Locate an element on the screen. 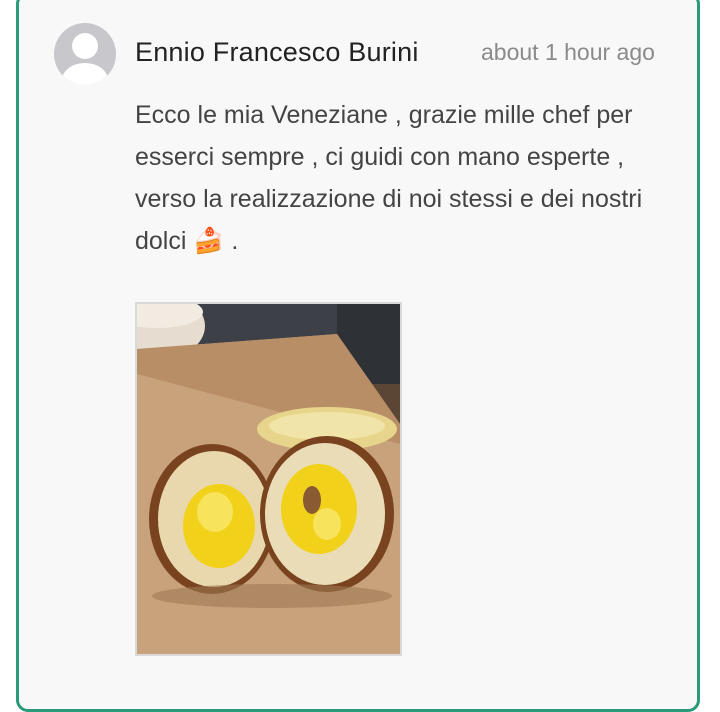  avatar-shoulders is located at coordinates (85, 74).